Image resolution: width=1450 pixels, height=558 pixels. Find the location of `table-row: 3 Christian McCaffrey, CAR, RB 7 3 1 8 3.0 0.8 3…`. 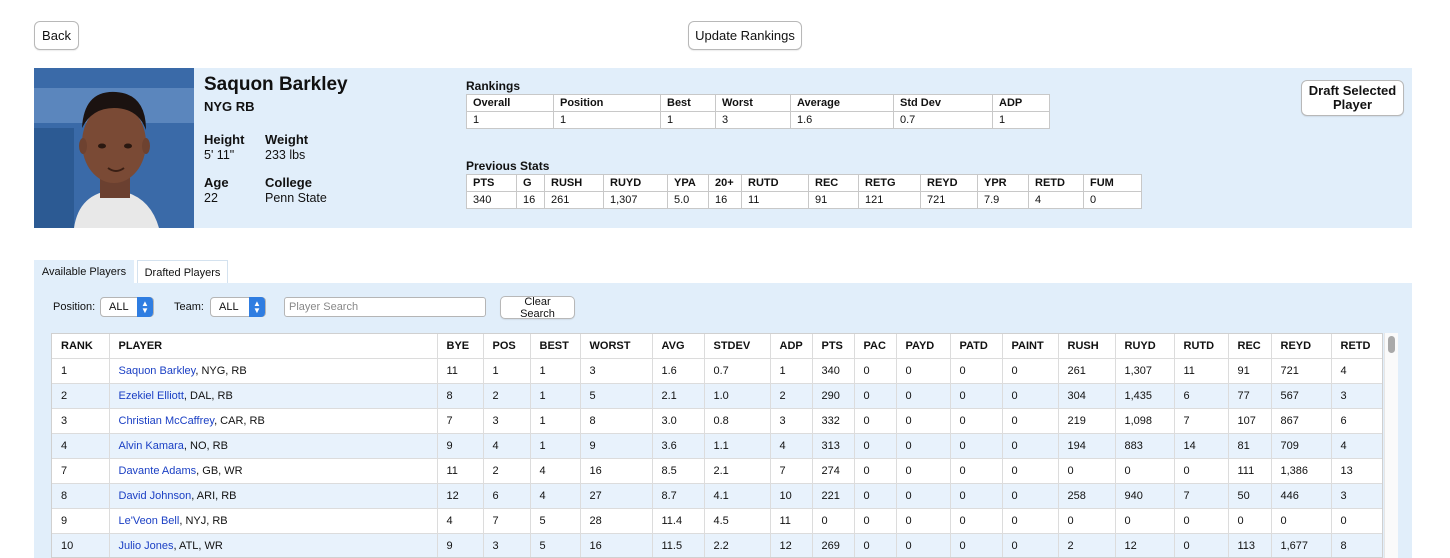

table-row: 3 Christian McCaffrey, CAR, RB 7 3 1 8 3.0 0.8 3… is located at coordinates (717, 421).